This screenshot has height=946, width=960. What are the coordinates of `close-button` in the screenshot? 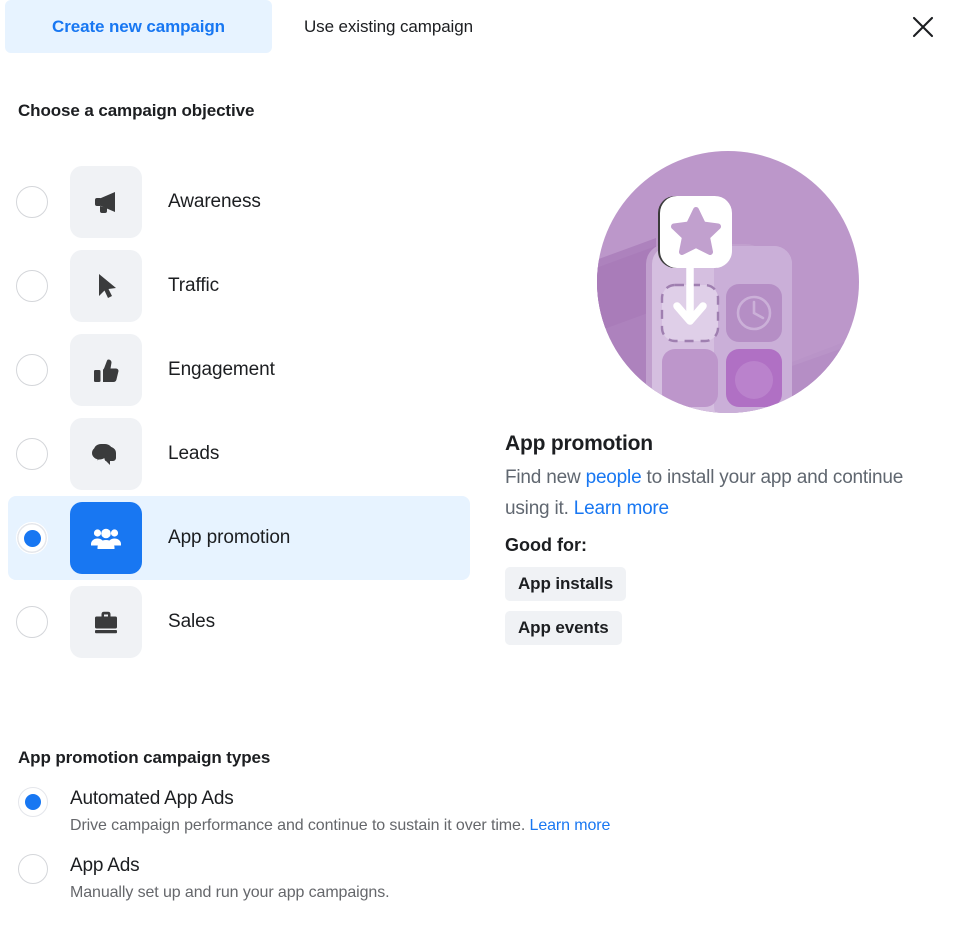 It's located at (923, 27).